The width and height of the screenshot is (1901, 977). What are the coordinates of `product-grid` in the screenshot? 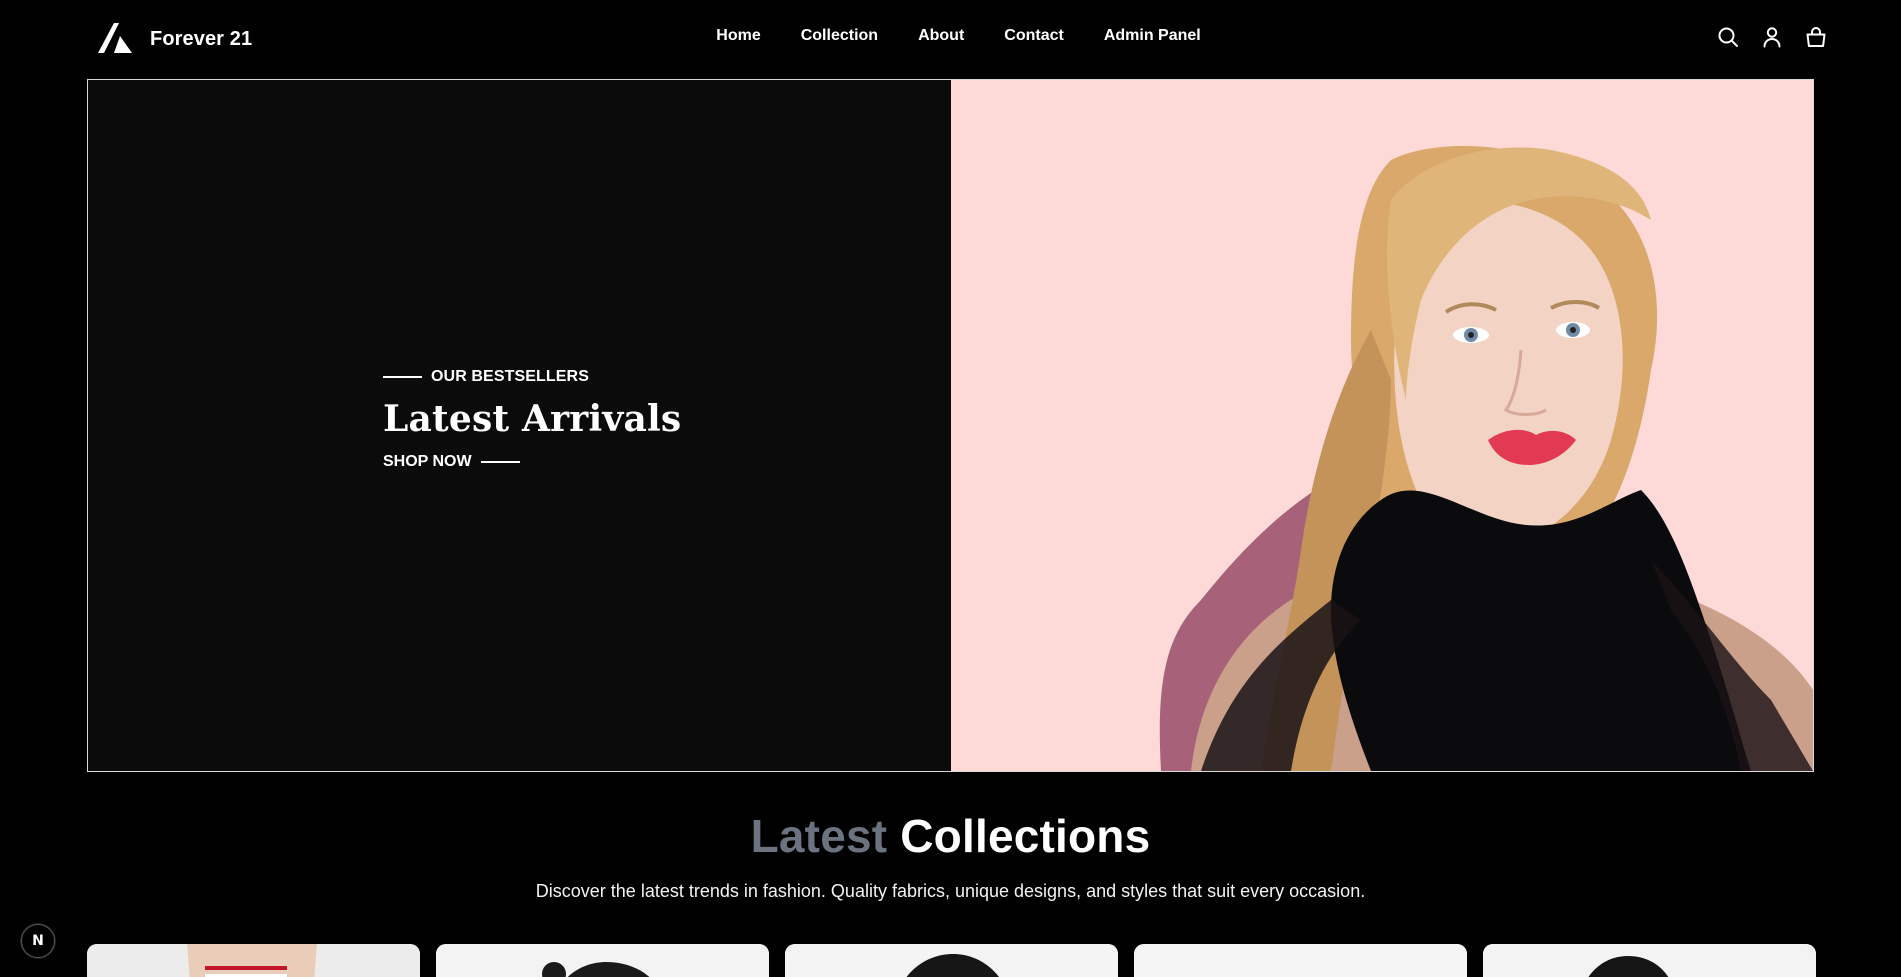 It's located at (951, 960).